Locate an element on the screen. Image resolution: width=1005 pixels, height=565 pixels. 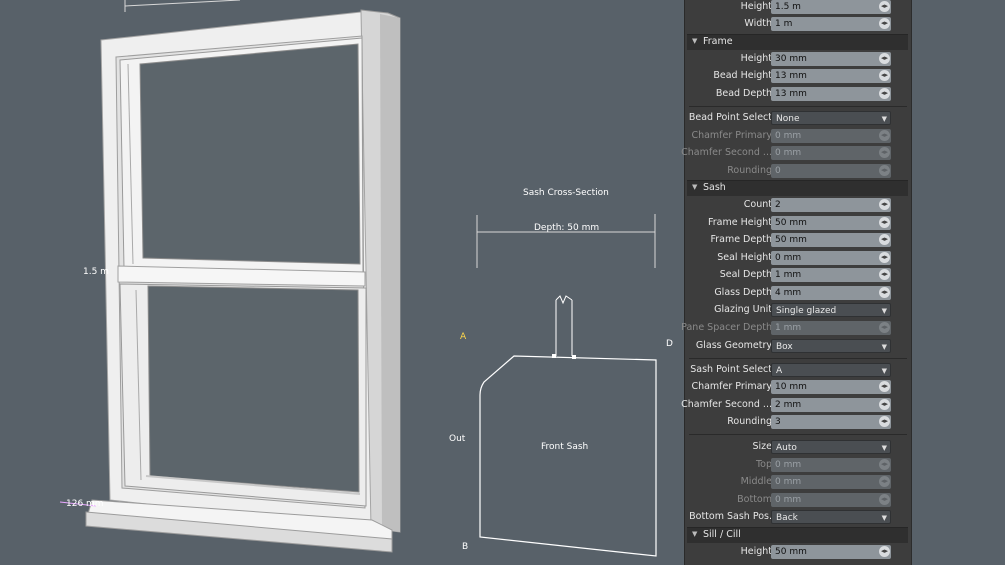
frame-chamfer-second-input: 0 mm ◂▸ is located at coordinates (831, 153).